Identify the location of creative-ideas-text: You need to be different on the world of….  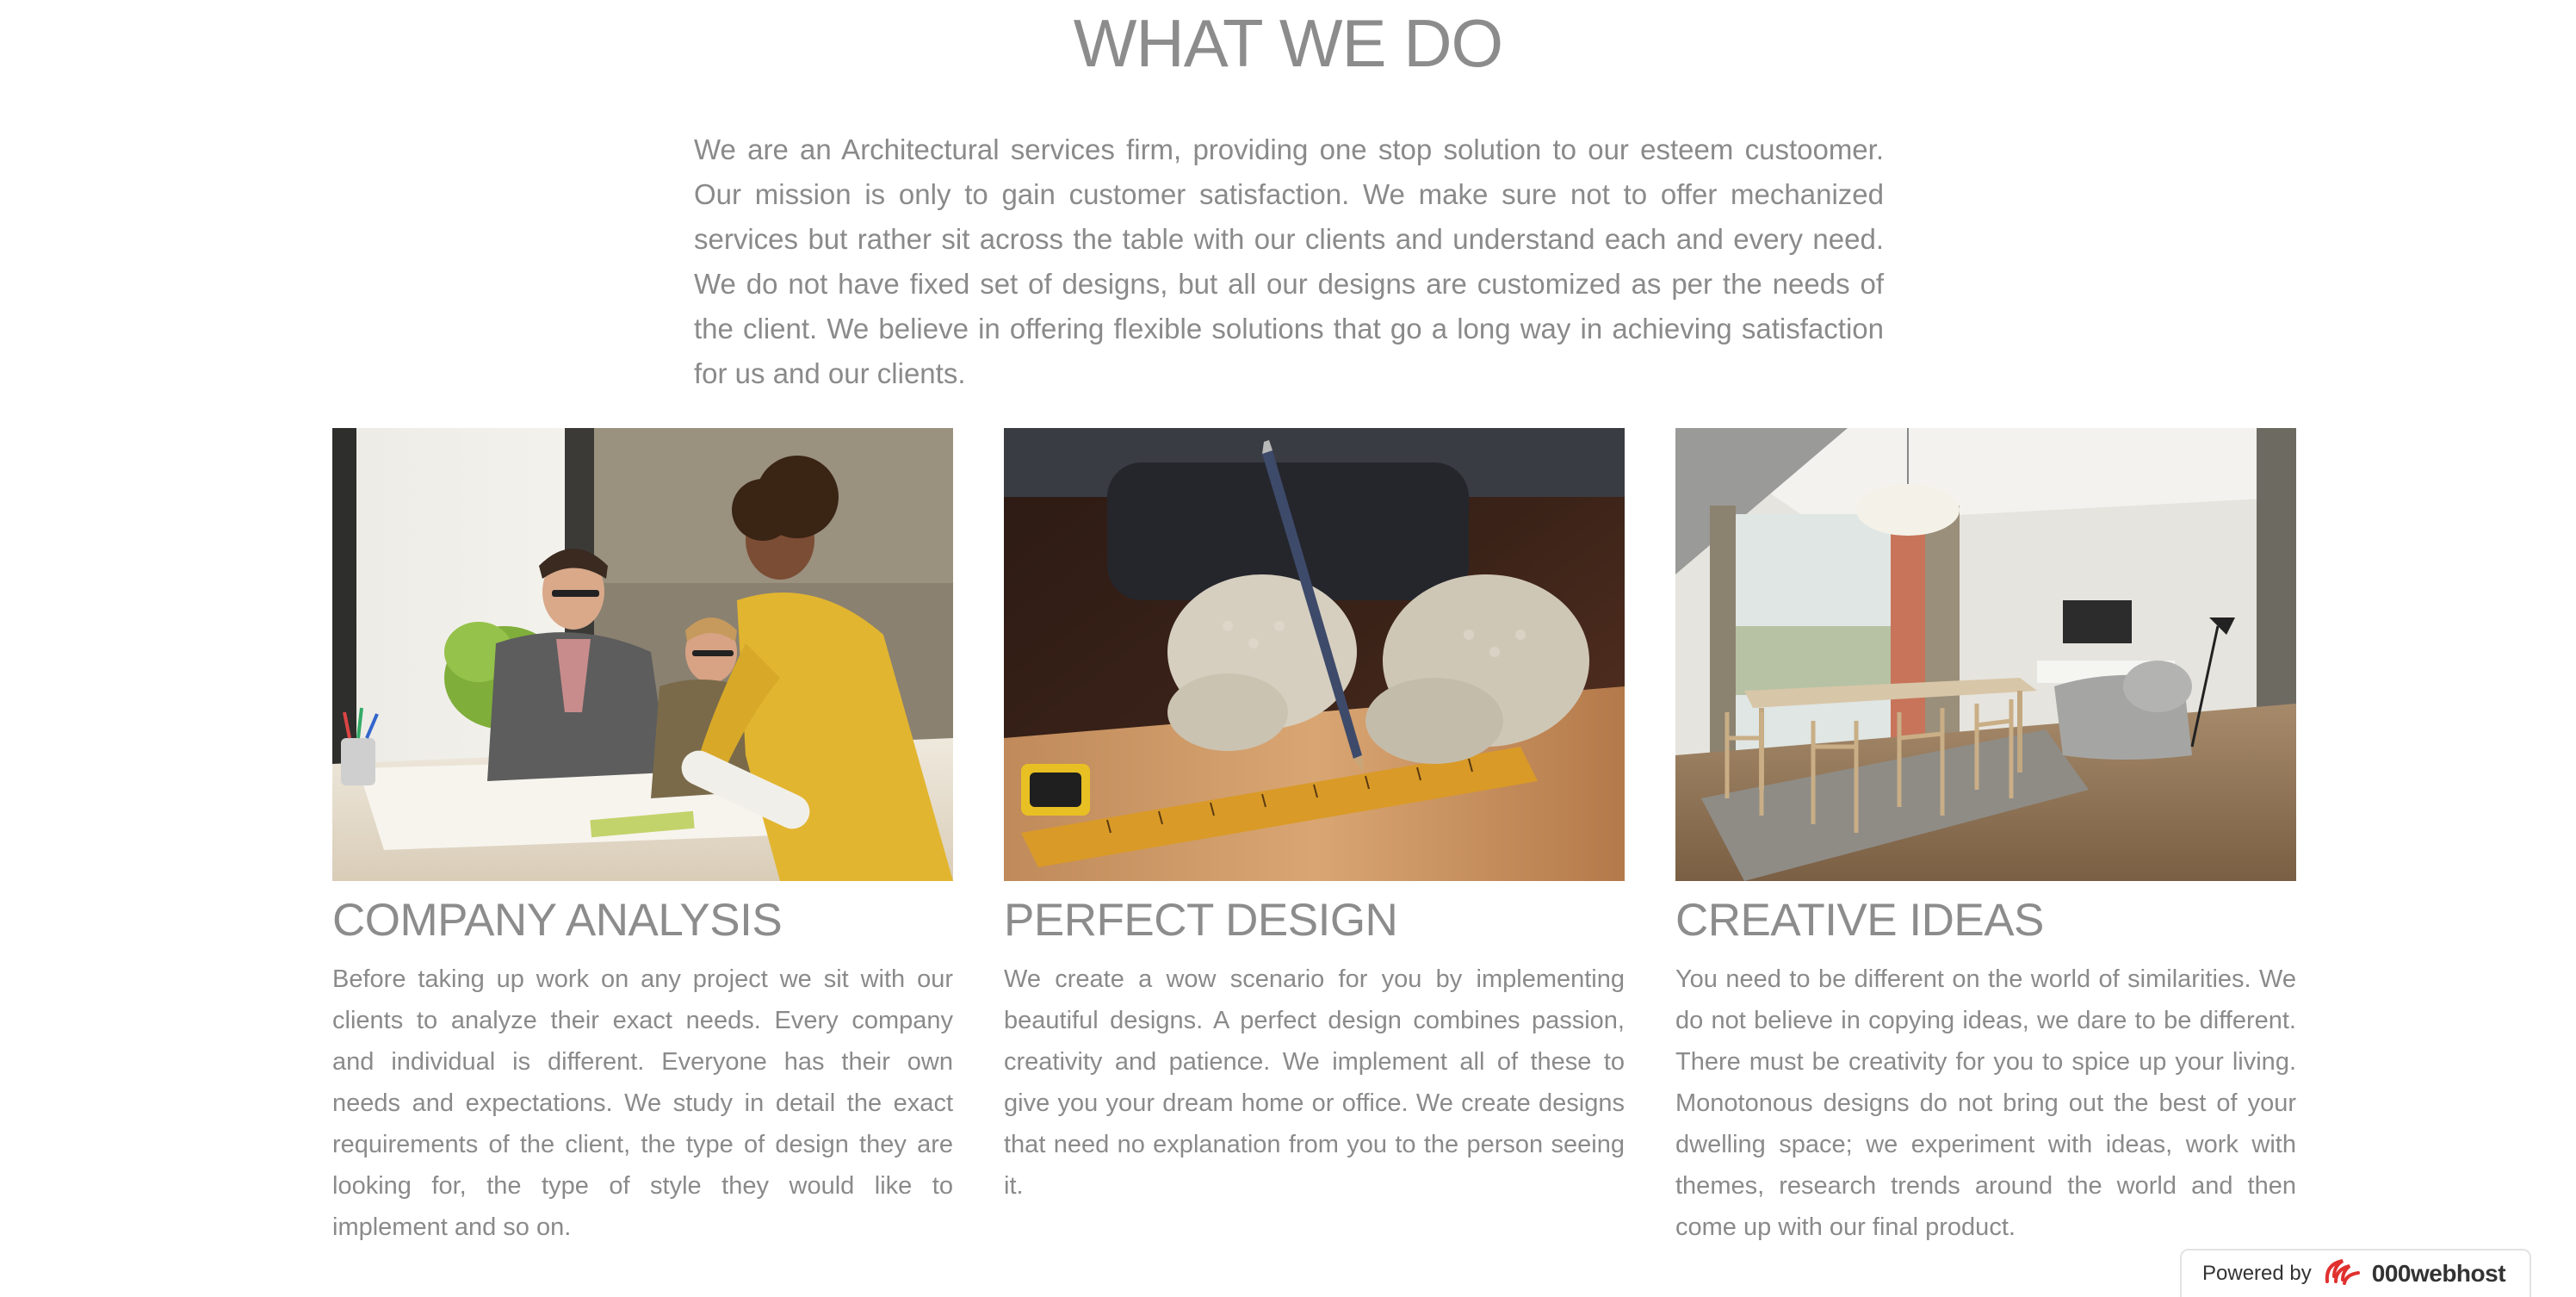
(1985, 1103).